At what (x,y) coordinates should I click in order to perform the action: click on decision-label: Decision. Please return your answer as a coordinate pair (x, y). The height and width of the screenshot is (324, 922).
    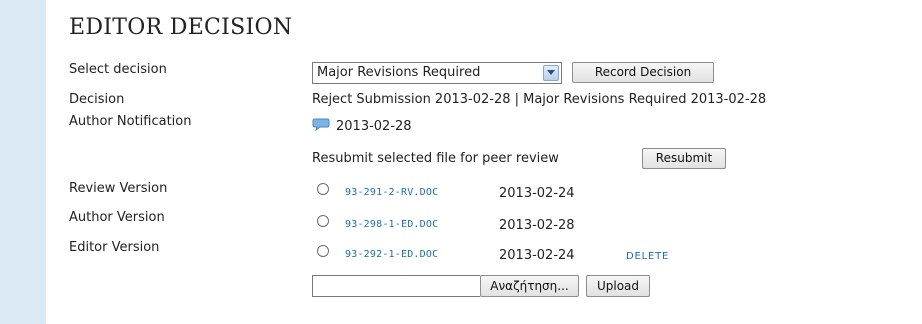
    Looking at the image, I should click on (97, 99).